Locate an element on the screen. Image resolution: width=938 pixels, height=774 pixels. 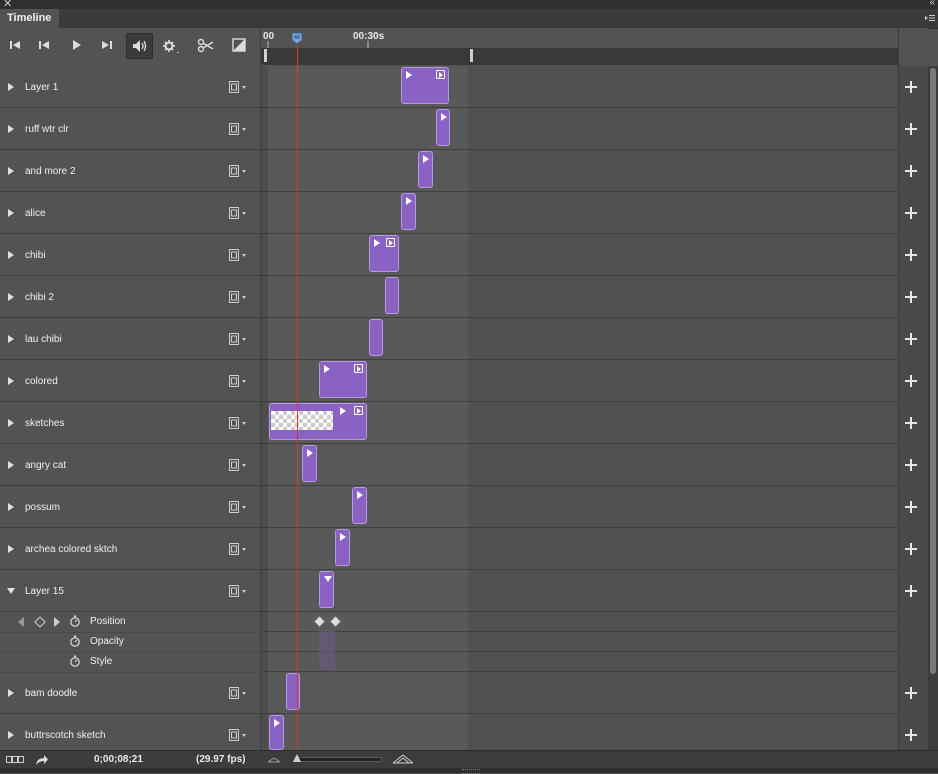
work-area-end-handle is located at coordinates (471, 55).